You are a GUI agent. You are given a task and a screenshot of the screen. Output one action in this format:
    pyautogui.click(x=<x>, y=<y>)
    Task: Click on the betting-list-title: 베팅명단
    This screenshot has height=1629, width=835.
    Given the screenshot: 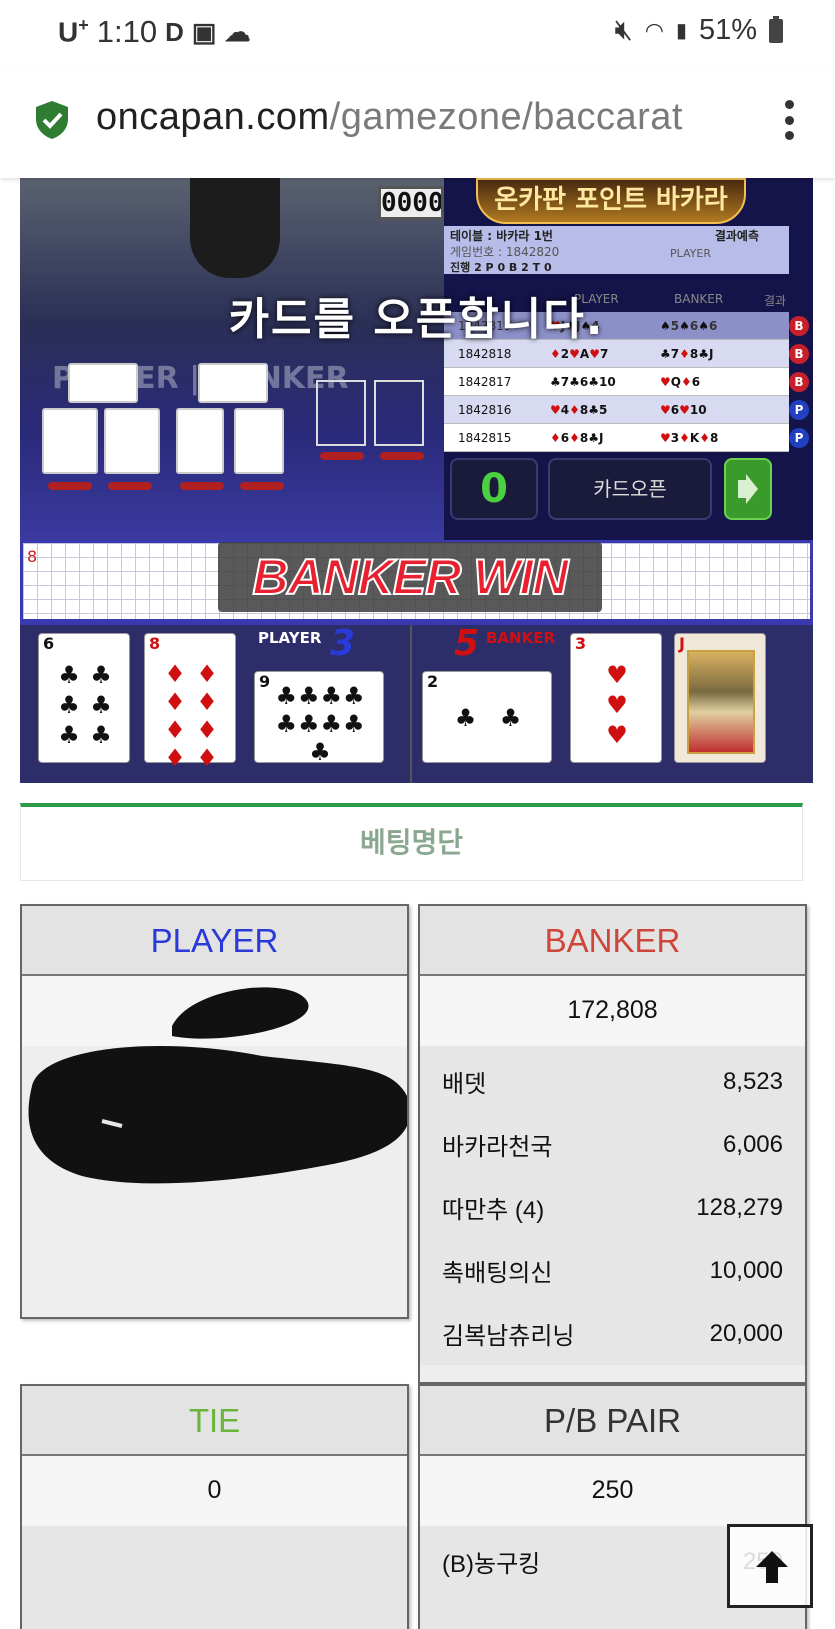 What is the action you would take?
    pyautogui.click(x=411, y=842)
    